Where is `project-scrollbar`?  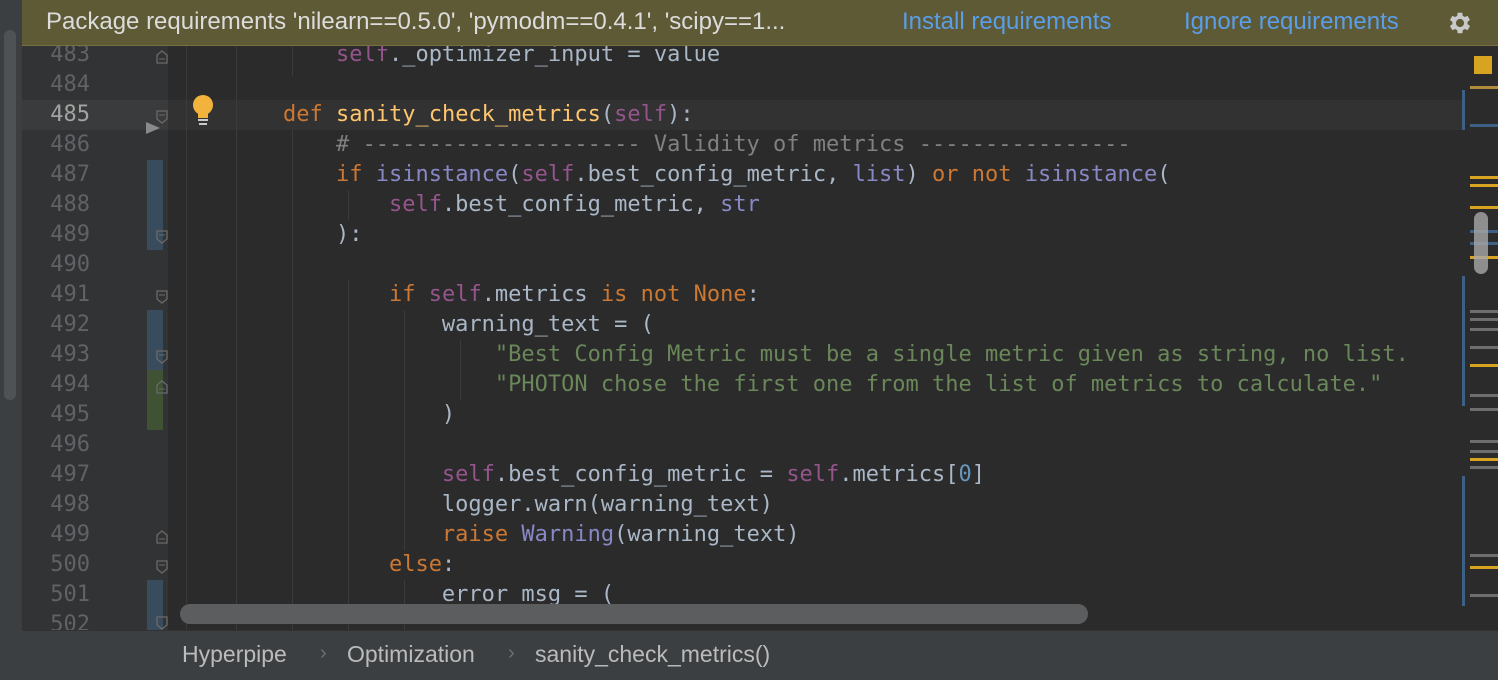 project-scrollbar is located at coordinates (10, 215).